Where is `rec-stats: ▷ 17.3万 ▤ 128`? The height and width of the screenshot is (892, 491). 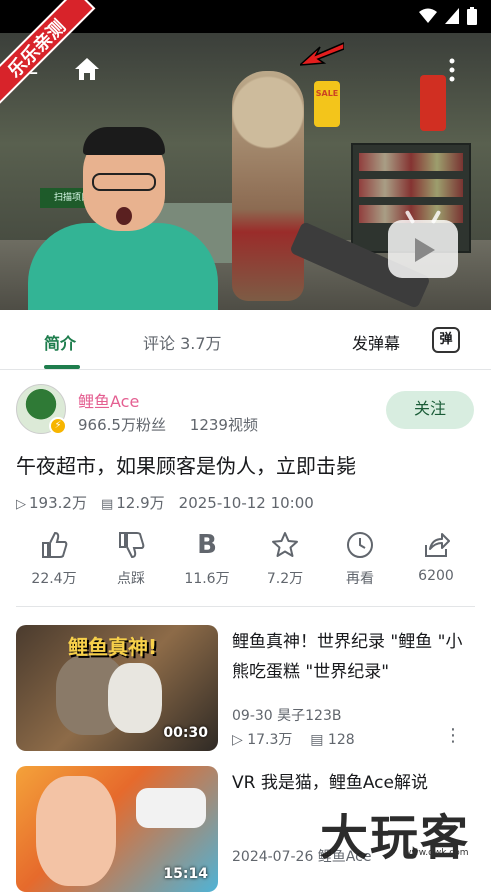
rec-stats: ▷ 17.3万 ▤ 128 is located at coordinates (293, 739).